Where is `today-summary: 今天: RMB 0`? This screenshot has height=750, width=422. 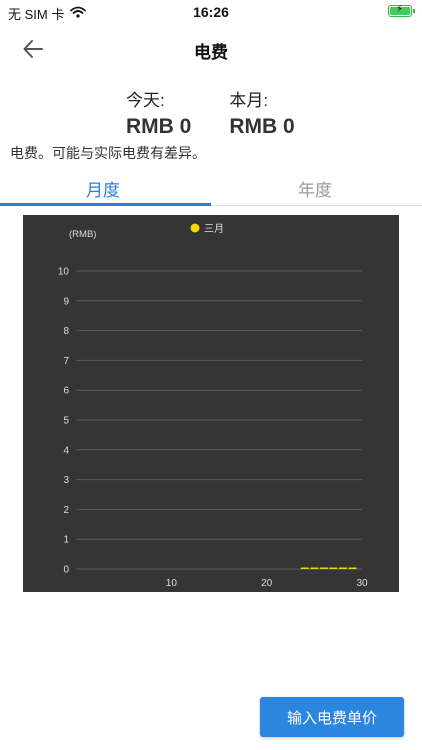 today-summary: 今天: RMB 0 is located at coordinates (158, 112).